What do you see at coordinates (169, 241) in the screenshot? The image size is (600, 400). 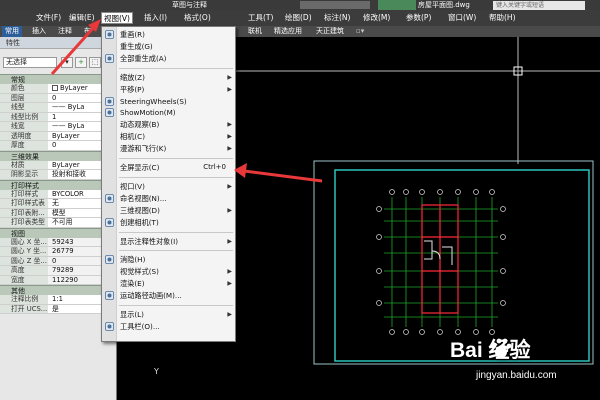 I see `view-menu-item: 显示注释性对象(I) ▶` at bounding box center [169, 241].